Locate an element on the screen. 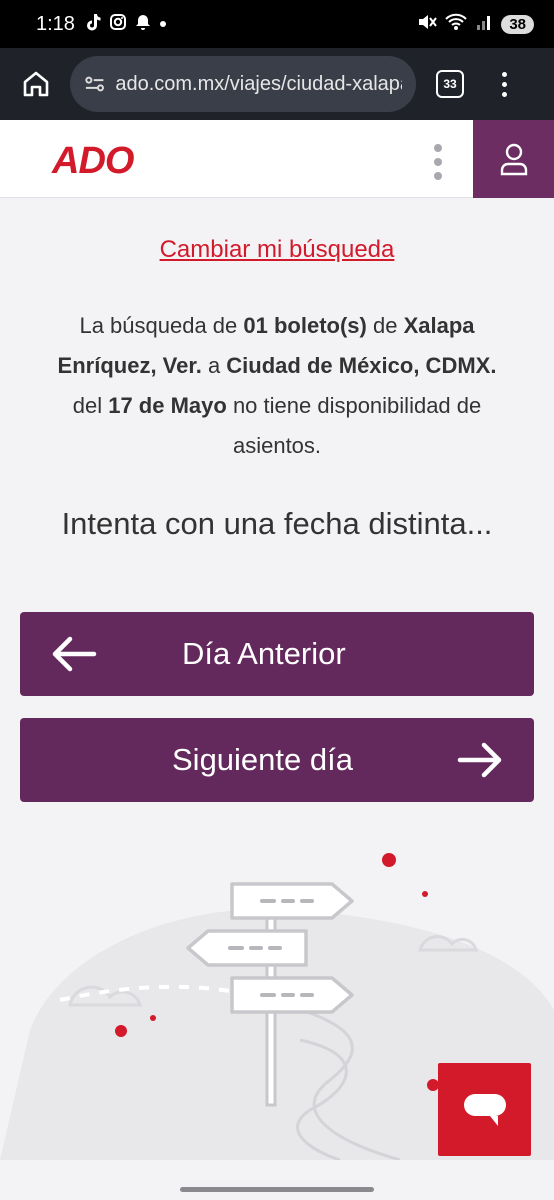 The width and height of the screenshot is (554, 1200). mute-icon is located at coordinates (427, 24).